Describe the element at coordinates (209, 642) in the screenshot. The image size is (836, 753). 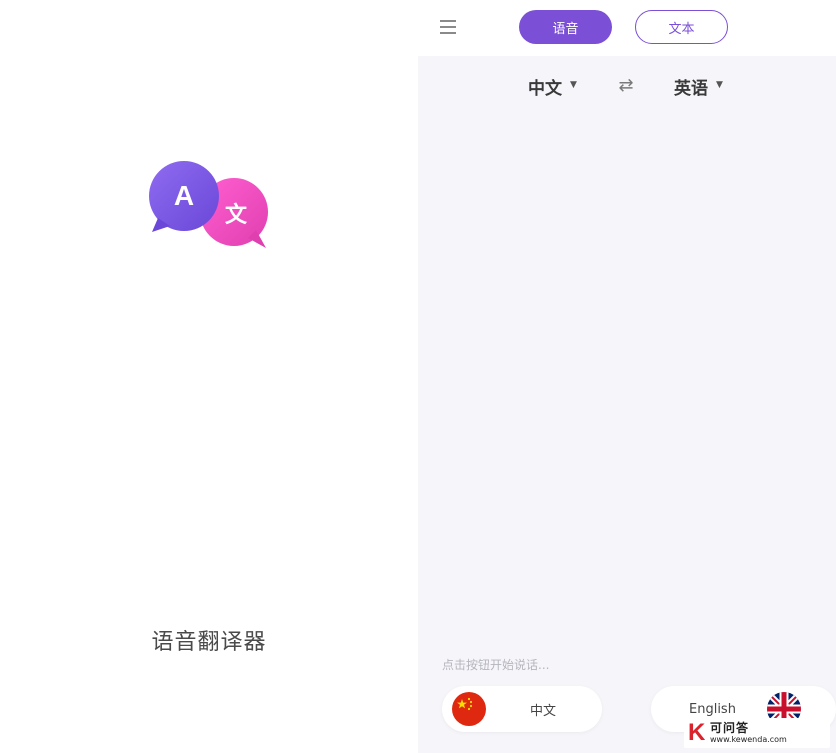
I see `app-name: 语音翻译器` at that location.